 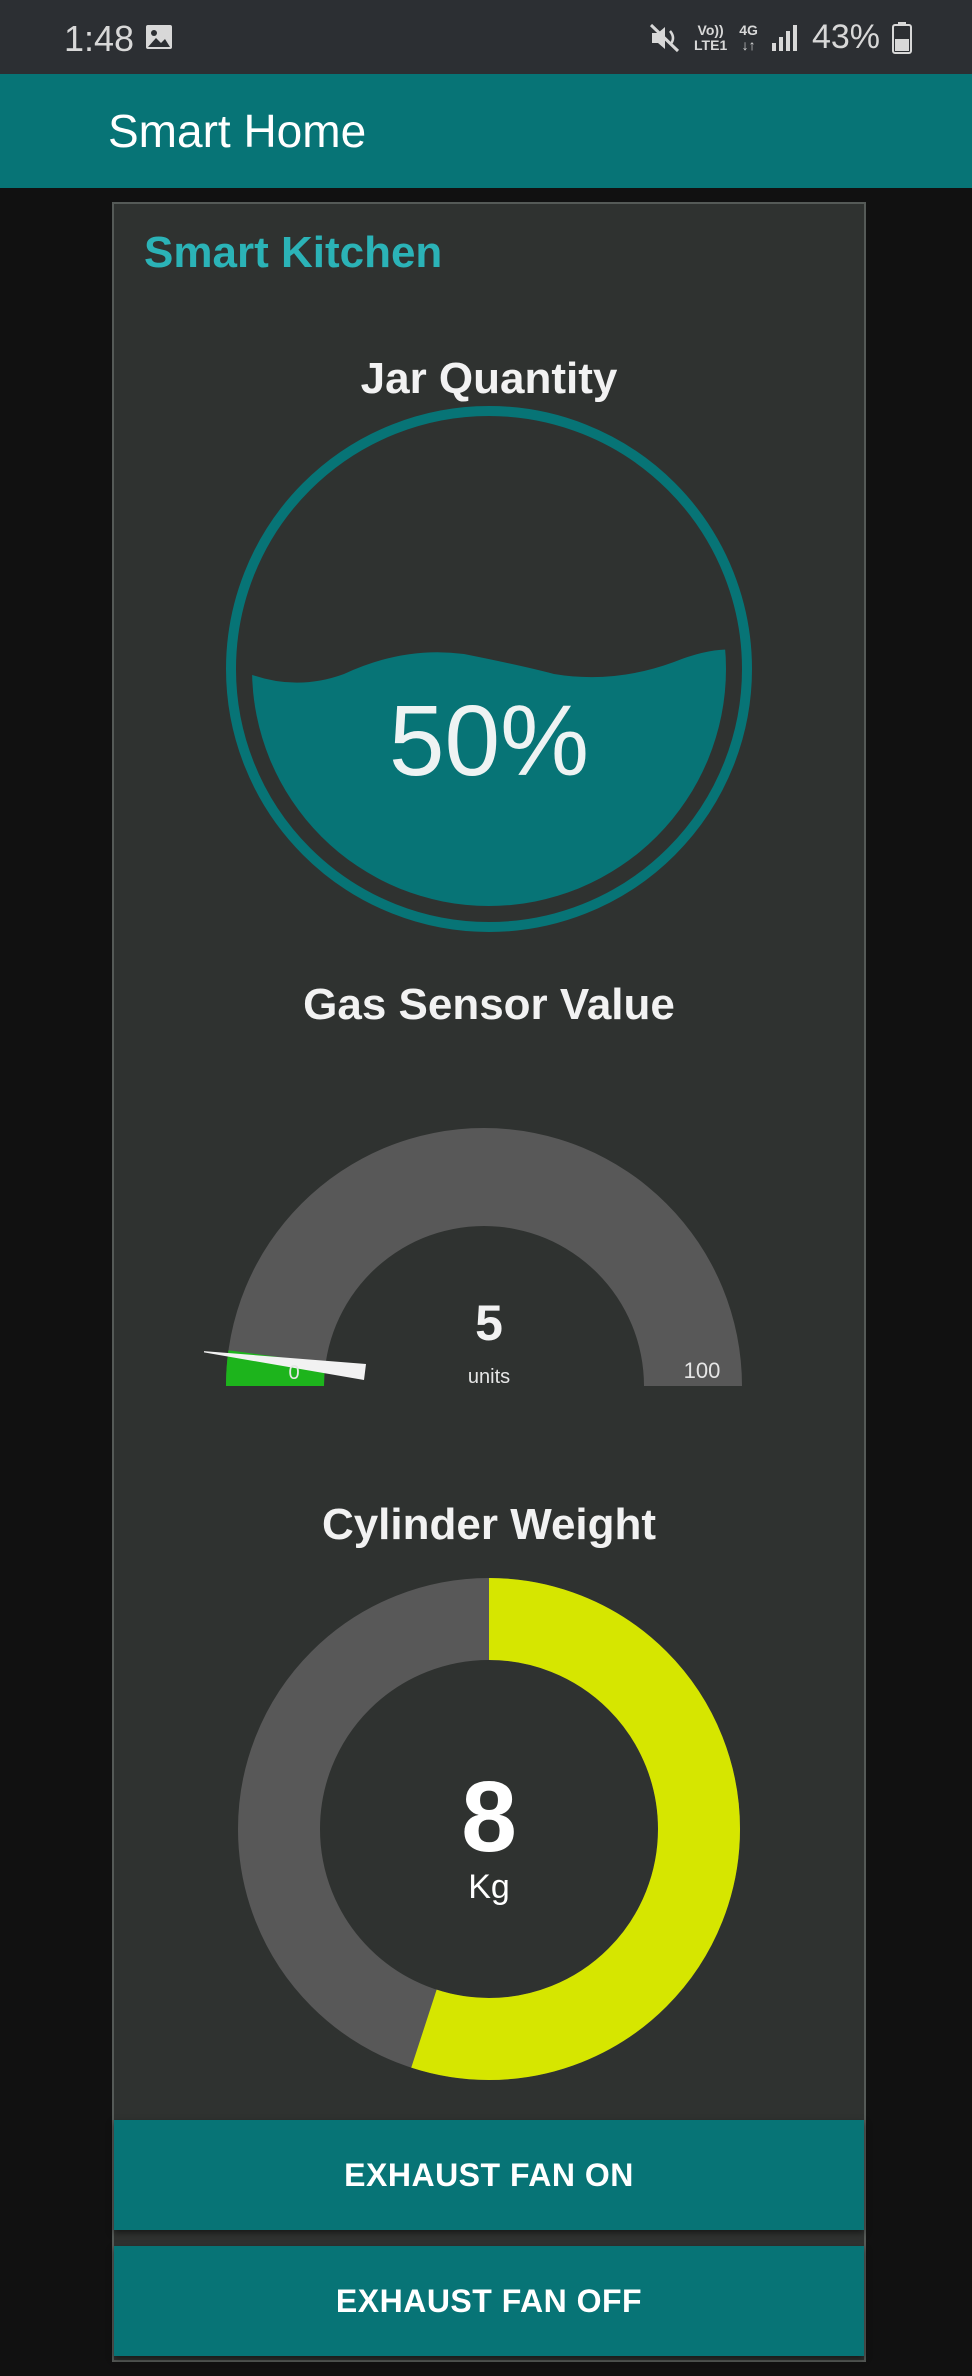 I want to click on gas-sensor-value: 5, so click(x=489, y=1323).